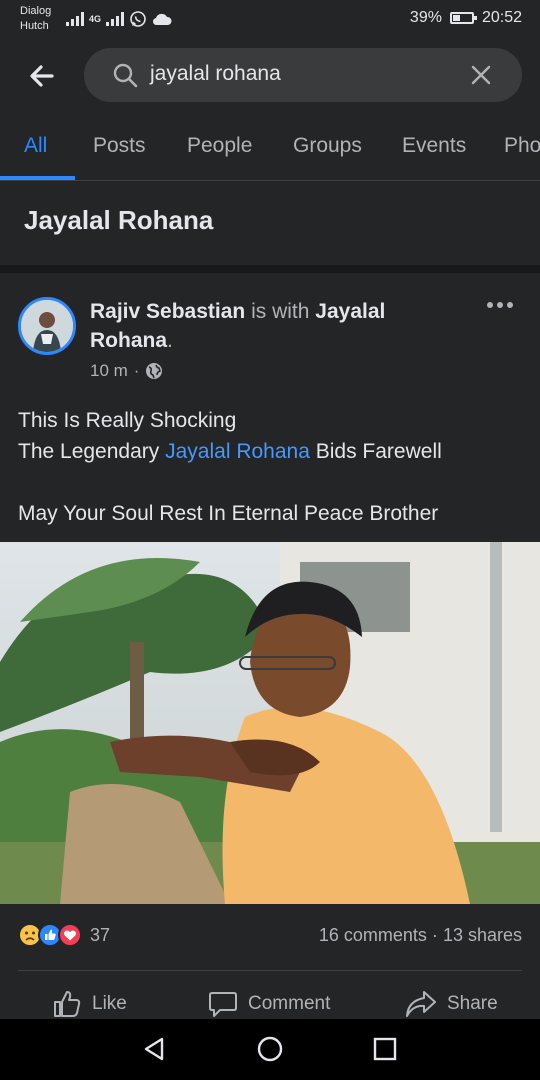  I want to click on recents-square-icon, so click(385, 1049).